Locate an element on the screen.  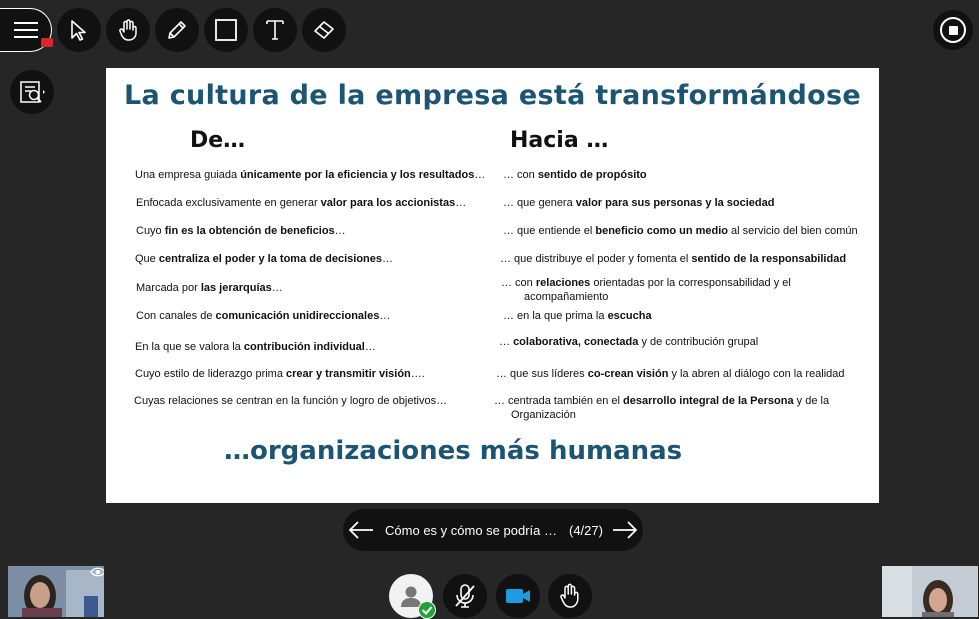
row-segment: y de la is located at coordinates (811, 401).